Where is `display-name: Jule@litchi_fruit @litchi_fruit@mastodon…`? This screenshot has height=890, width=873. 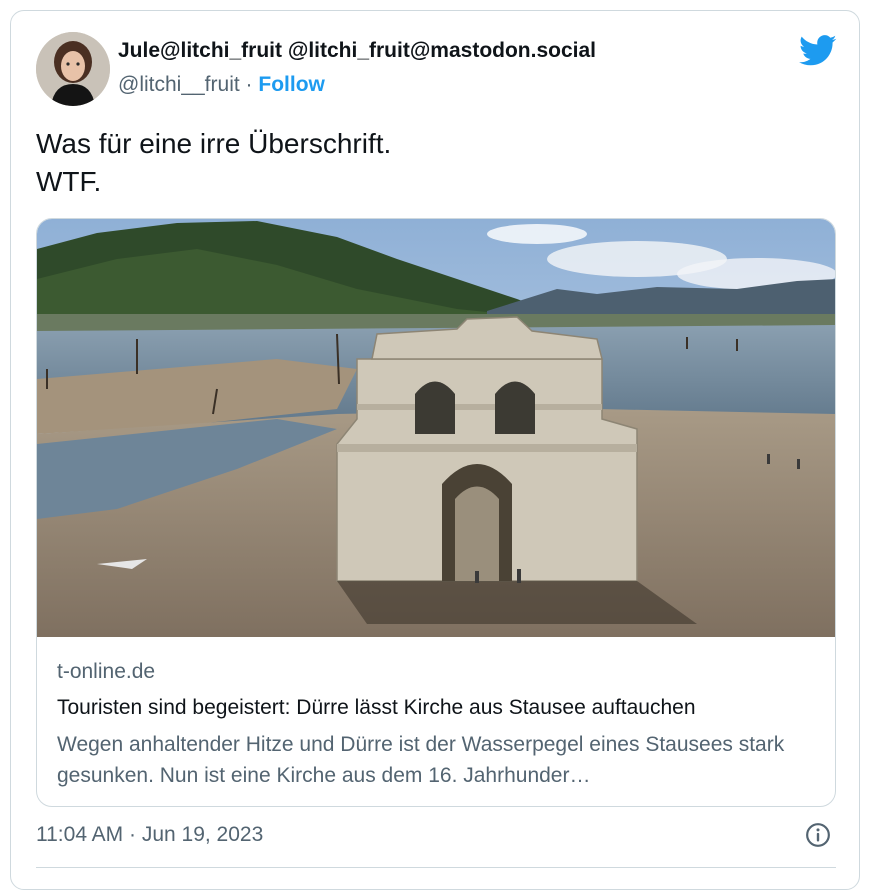 display-name: Jule@litchi_fruit @litchi_fruit@mastodon… is located at coordinates (357, 51).